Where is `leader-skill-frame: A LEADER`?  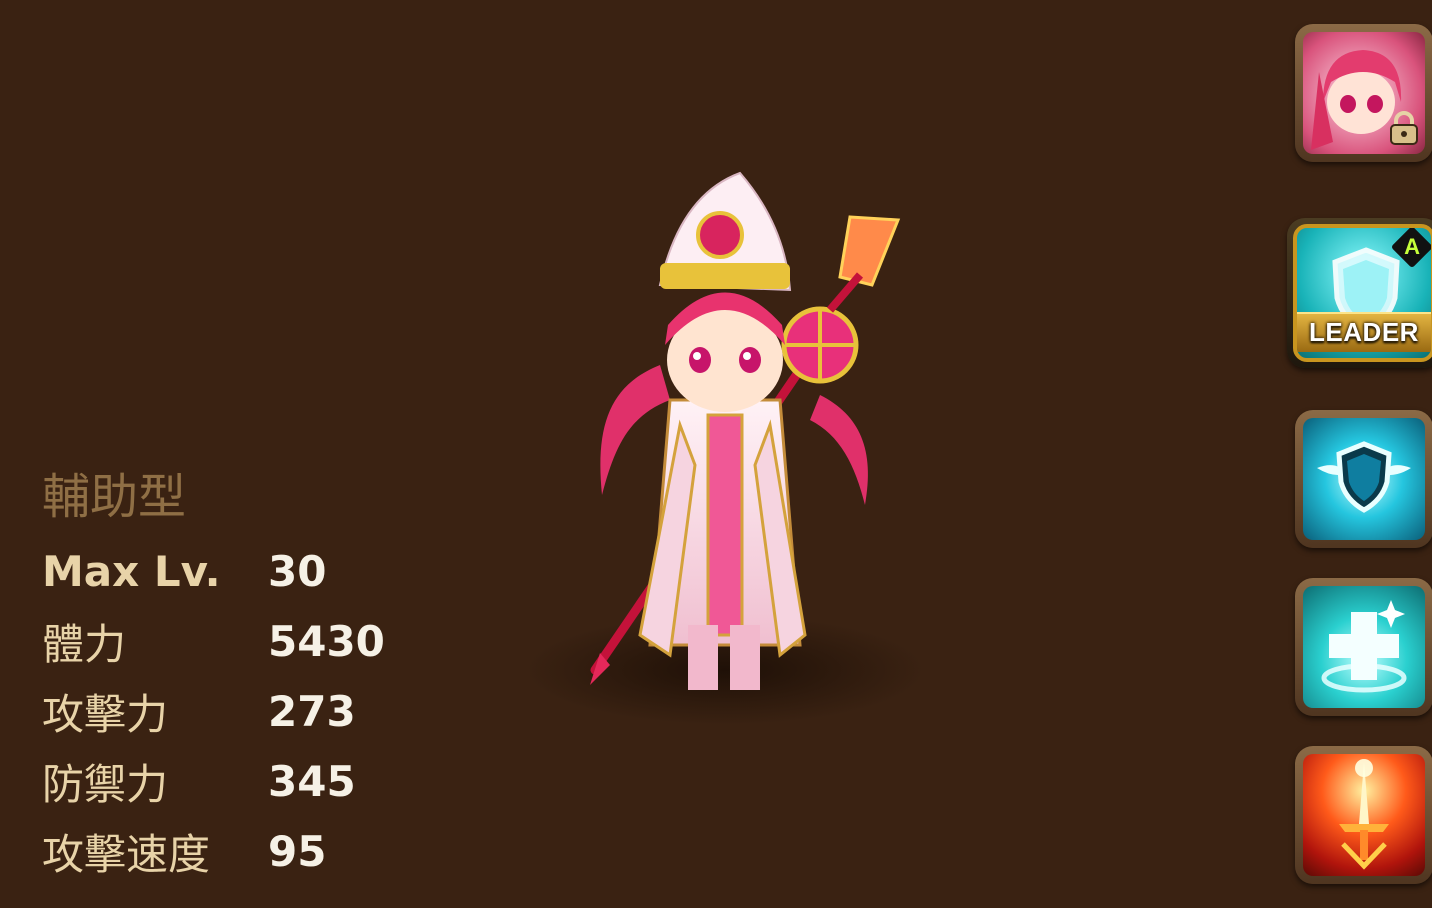 leader-skill-frame: A LEADER is located at coordinates (1362, 293).